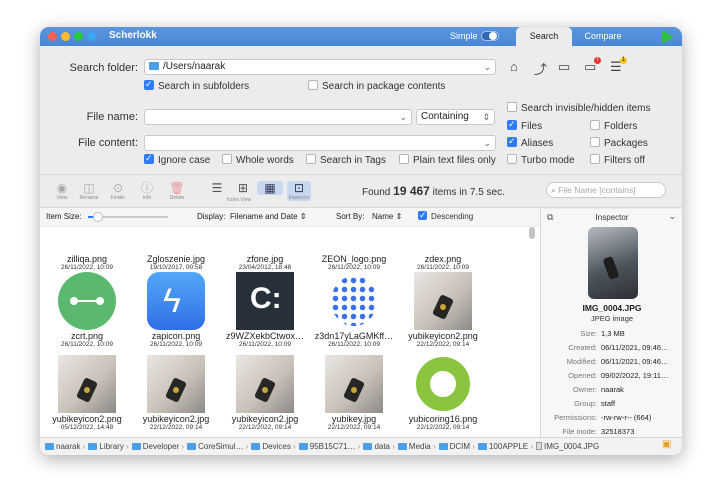  I want to click on chevron-right-icon: ›, so click(473, 446).